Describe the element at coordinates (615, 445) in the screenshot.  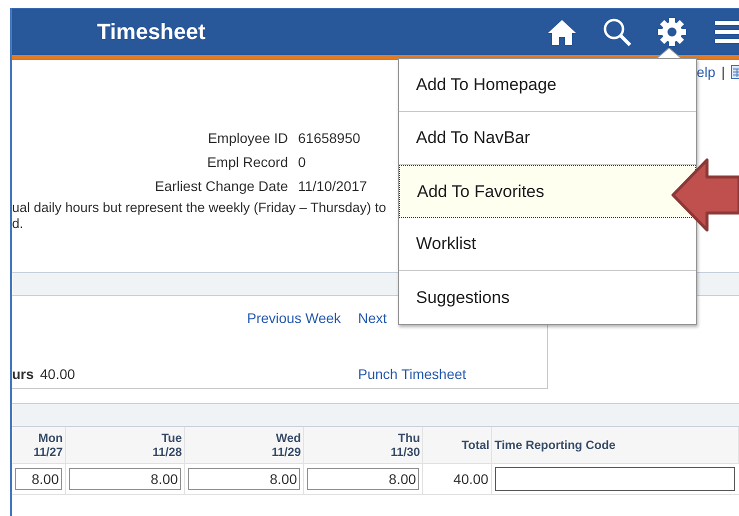
I see `column-header: Time Reporting Code` at that location.